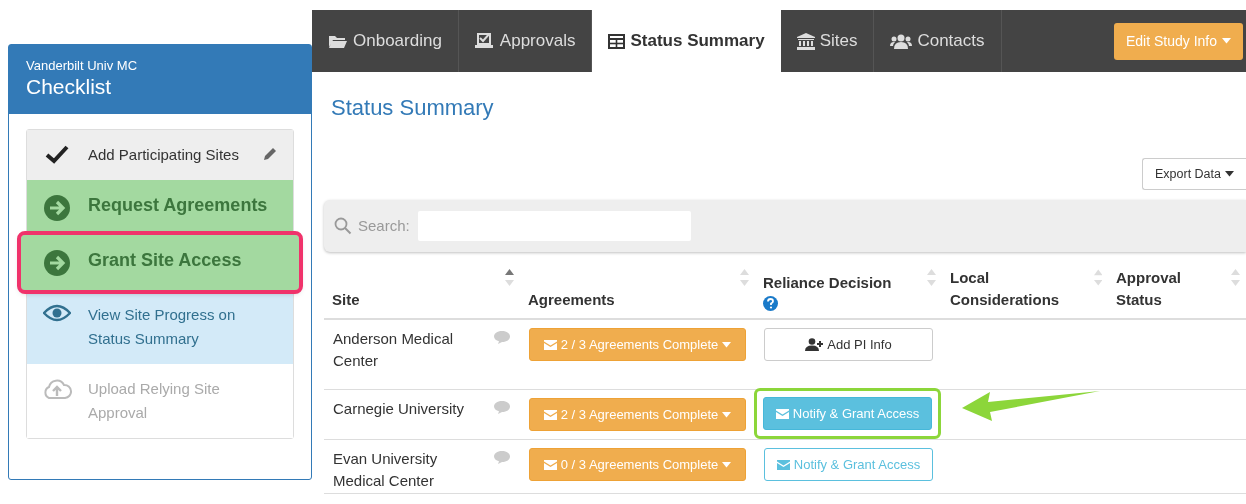  Describe the element at coordinates (422, 290) in the screenshot. I see `column-header: Site` at that location.